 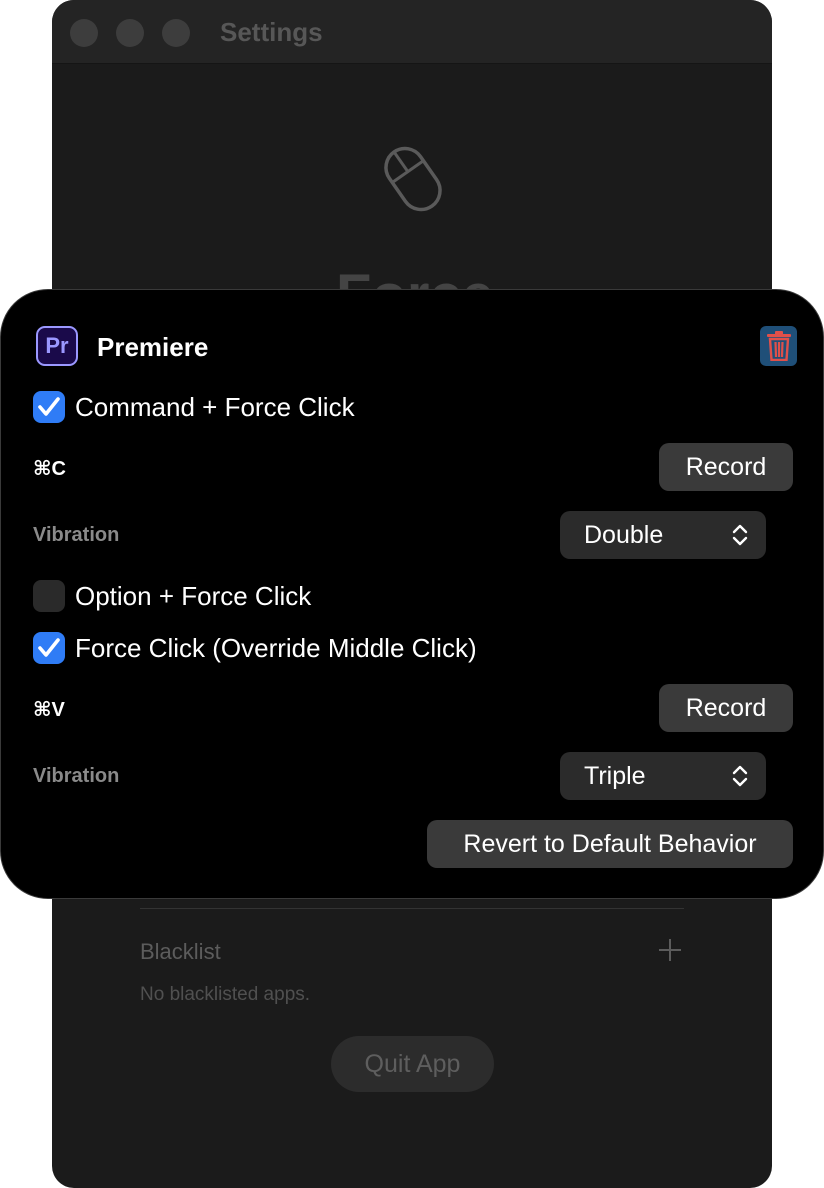 What do you see at coordinates (57, 346) in the screenshot?
I see `premiere-app-icon: Pr` at bounding box center [57, 346].